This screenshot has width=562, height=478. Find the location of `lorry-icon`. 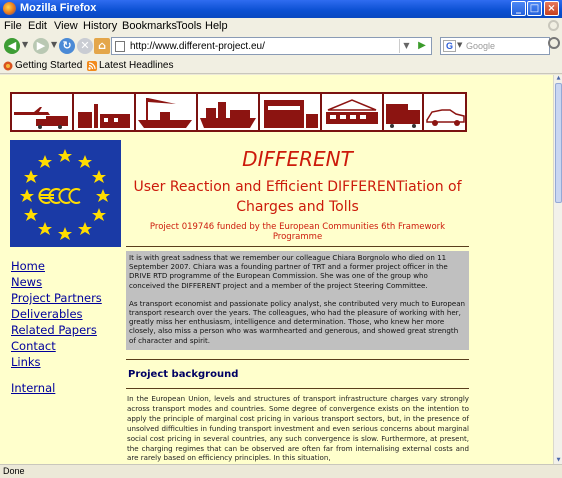

lorry-icon is located at coordinates (404, 112).